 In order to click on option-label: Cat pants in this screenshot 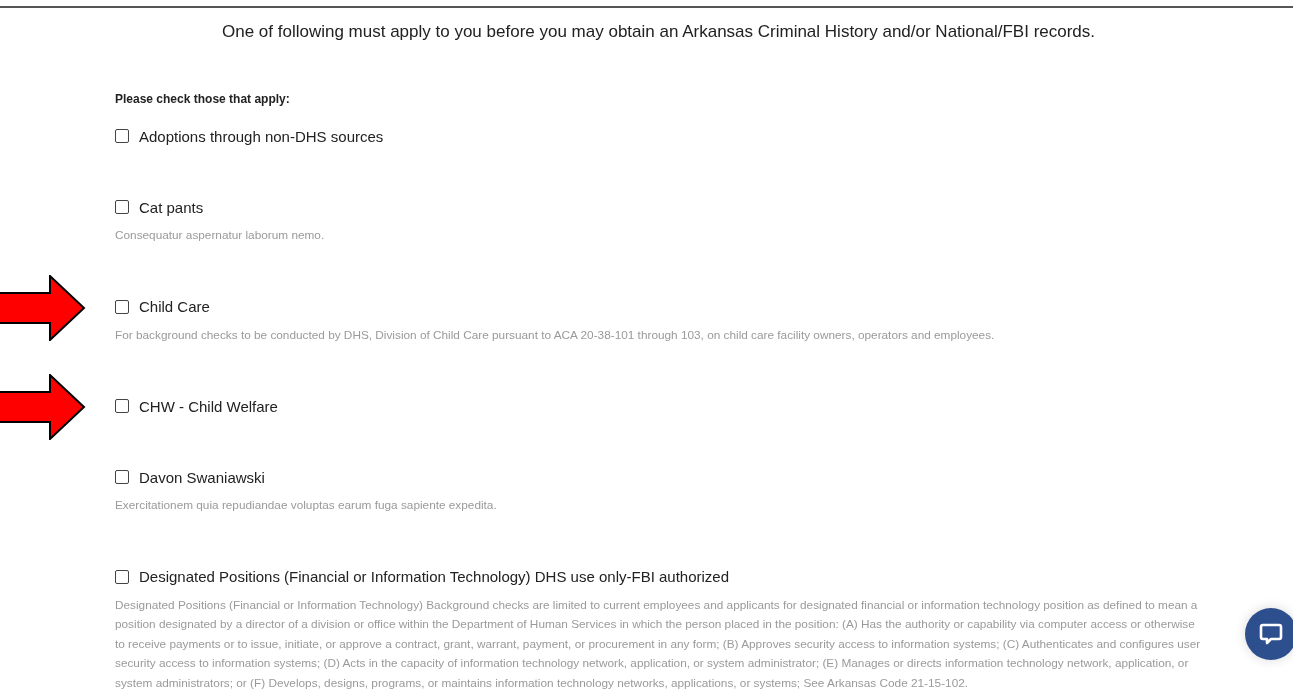, I will do `click(171, 207)`.